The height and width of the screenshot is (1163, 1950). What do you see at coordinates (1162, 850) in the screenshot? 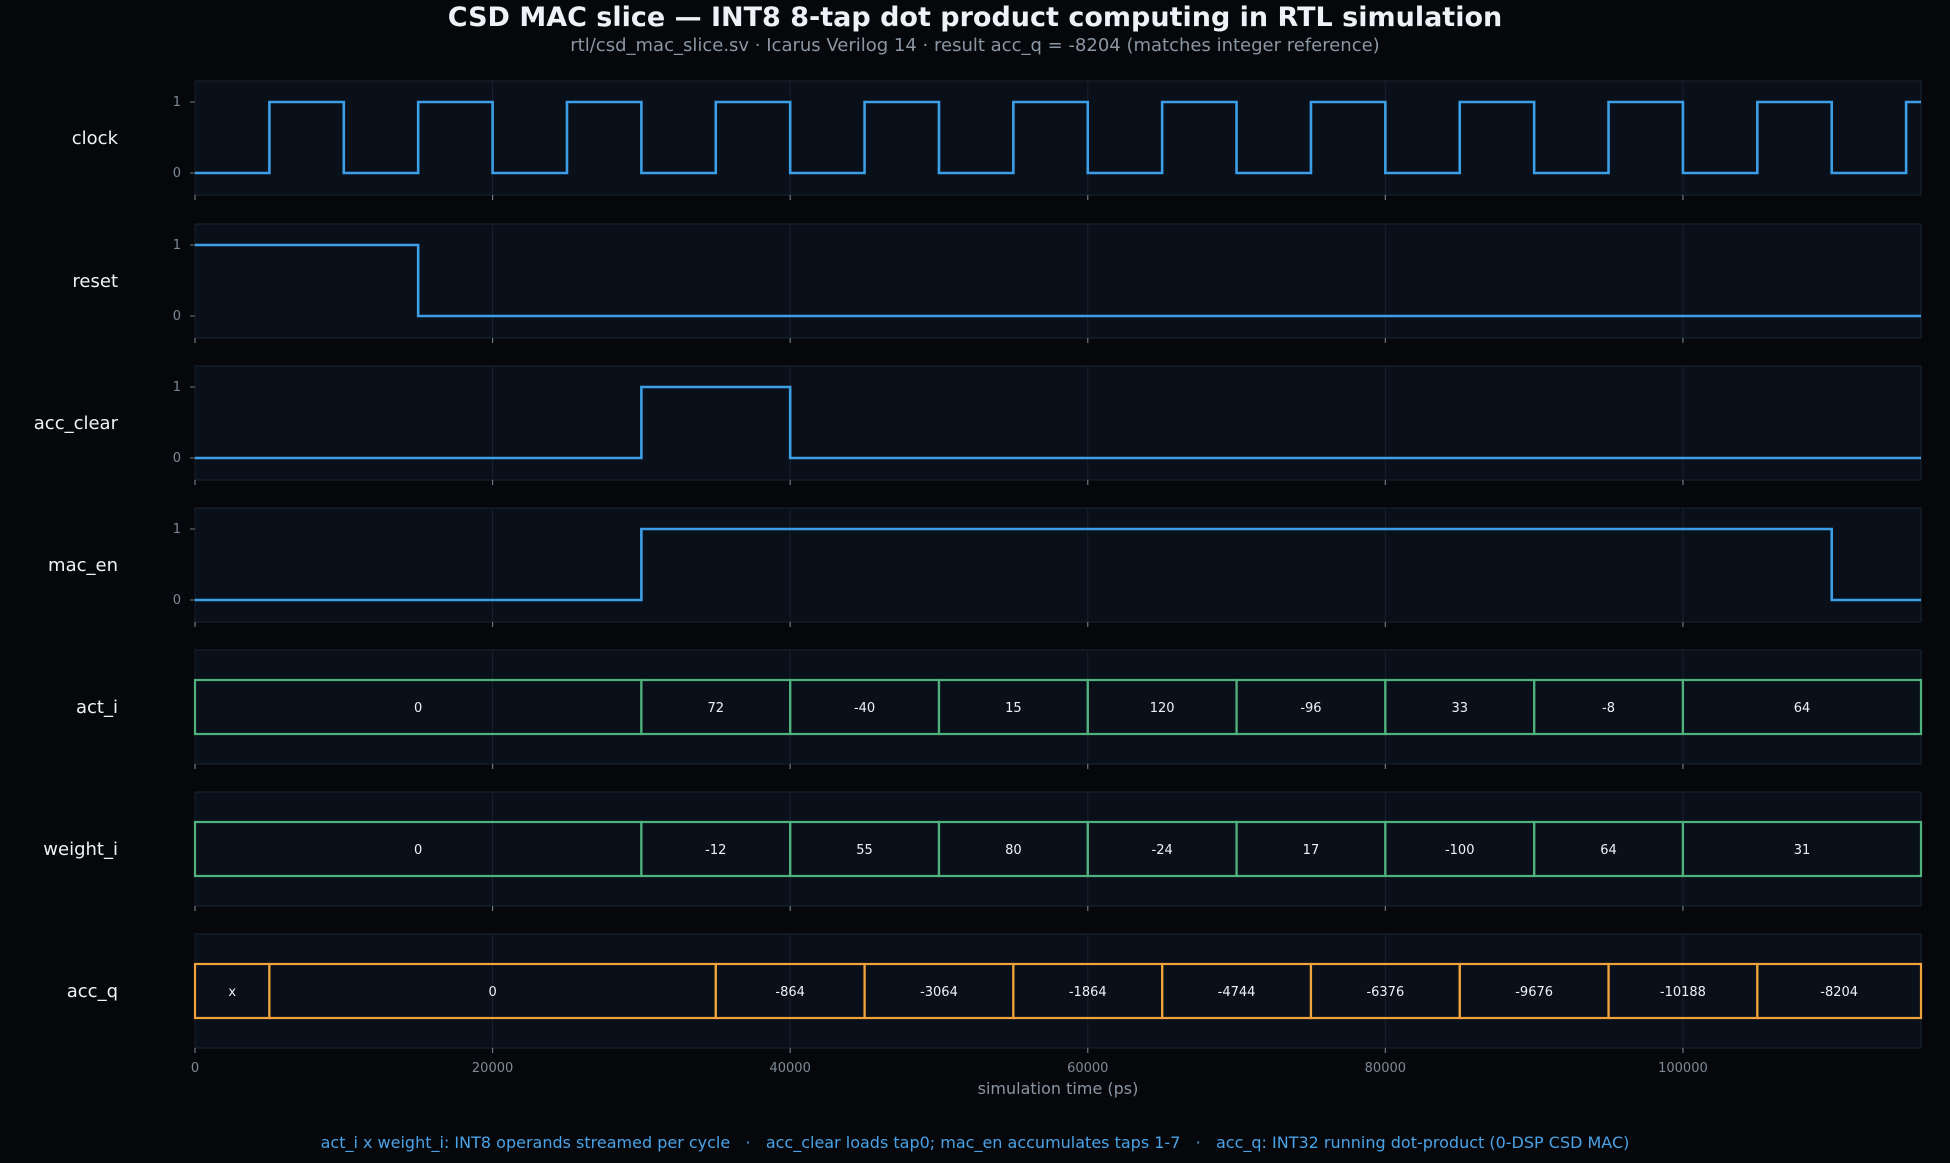
I see `bus-value-label: -24` at bounding box center [1162, 850].